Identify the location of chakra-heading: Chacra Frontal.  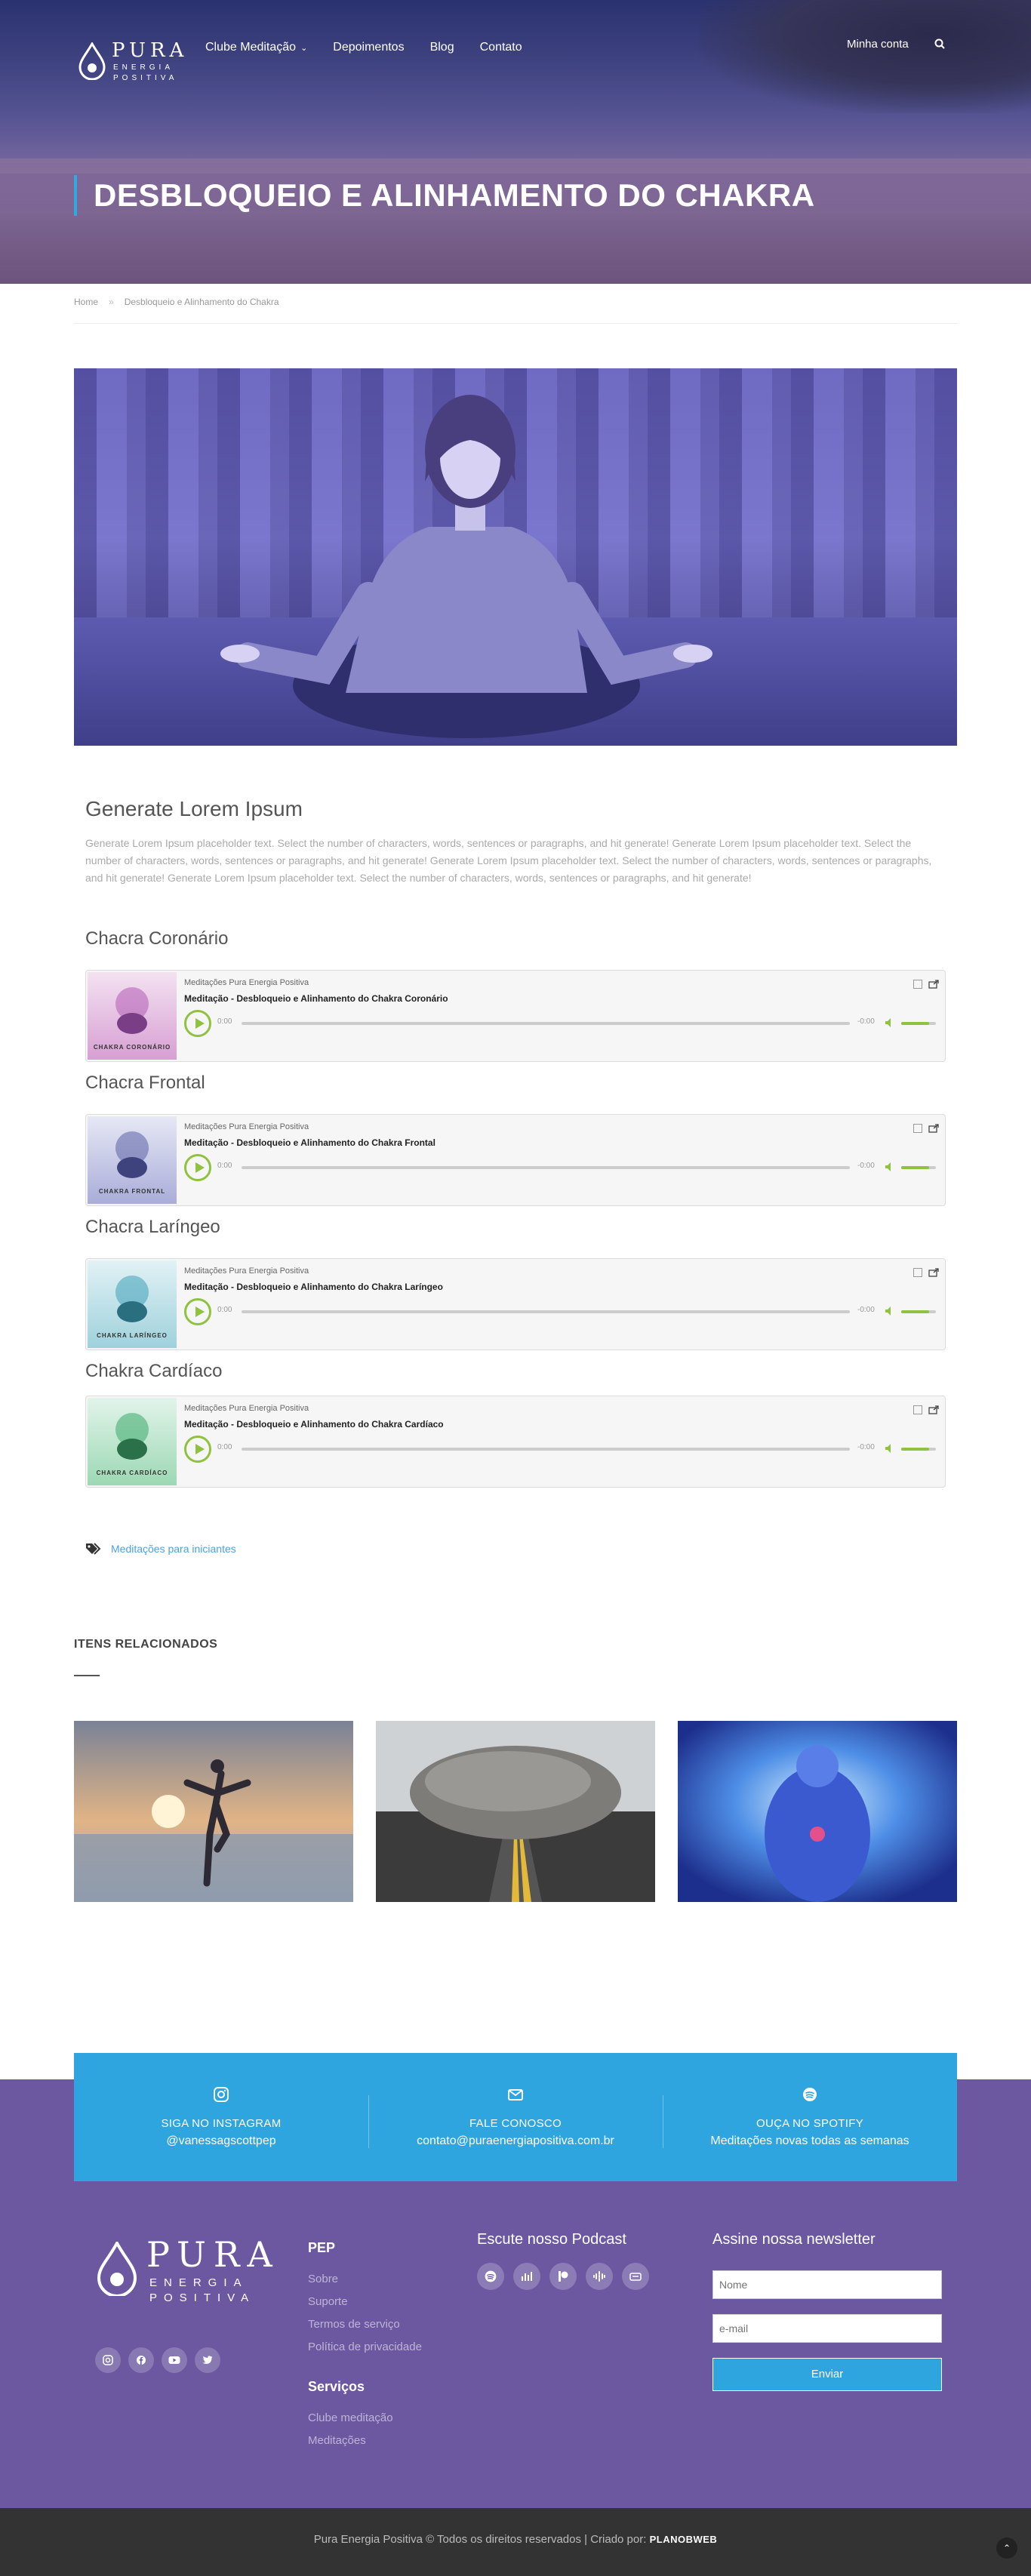
(145, 1083).